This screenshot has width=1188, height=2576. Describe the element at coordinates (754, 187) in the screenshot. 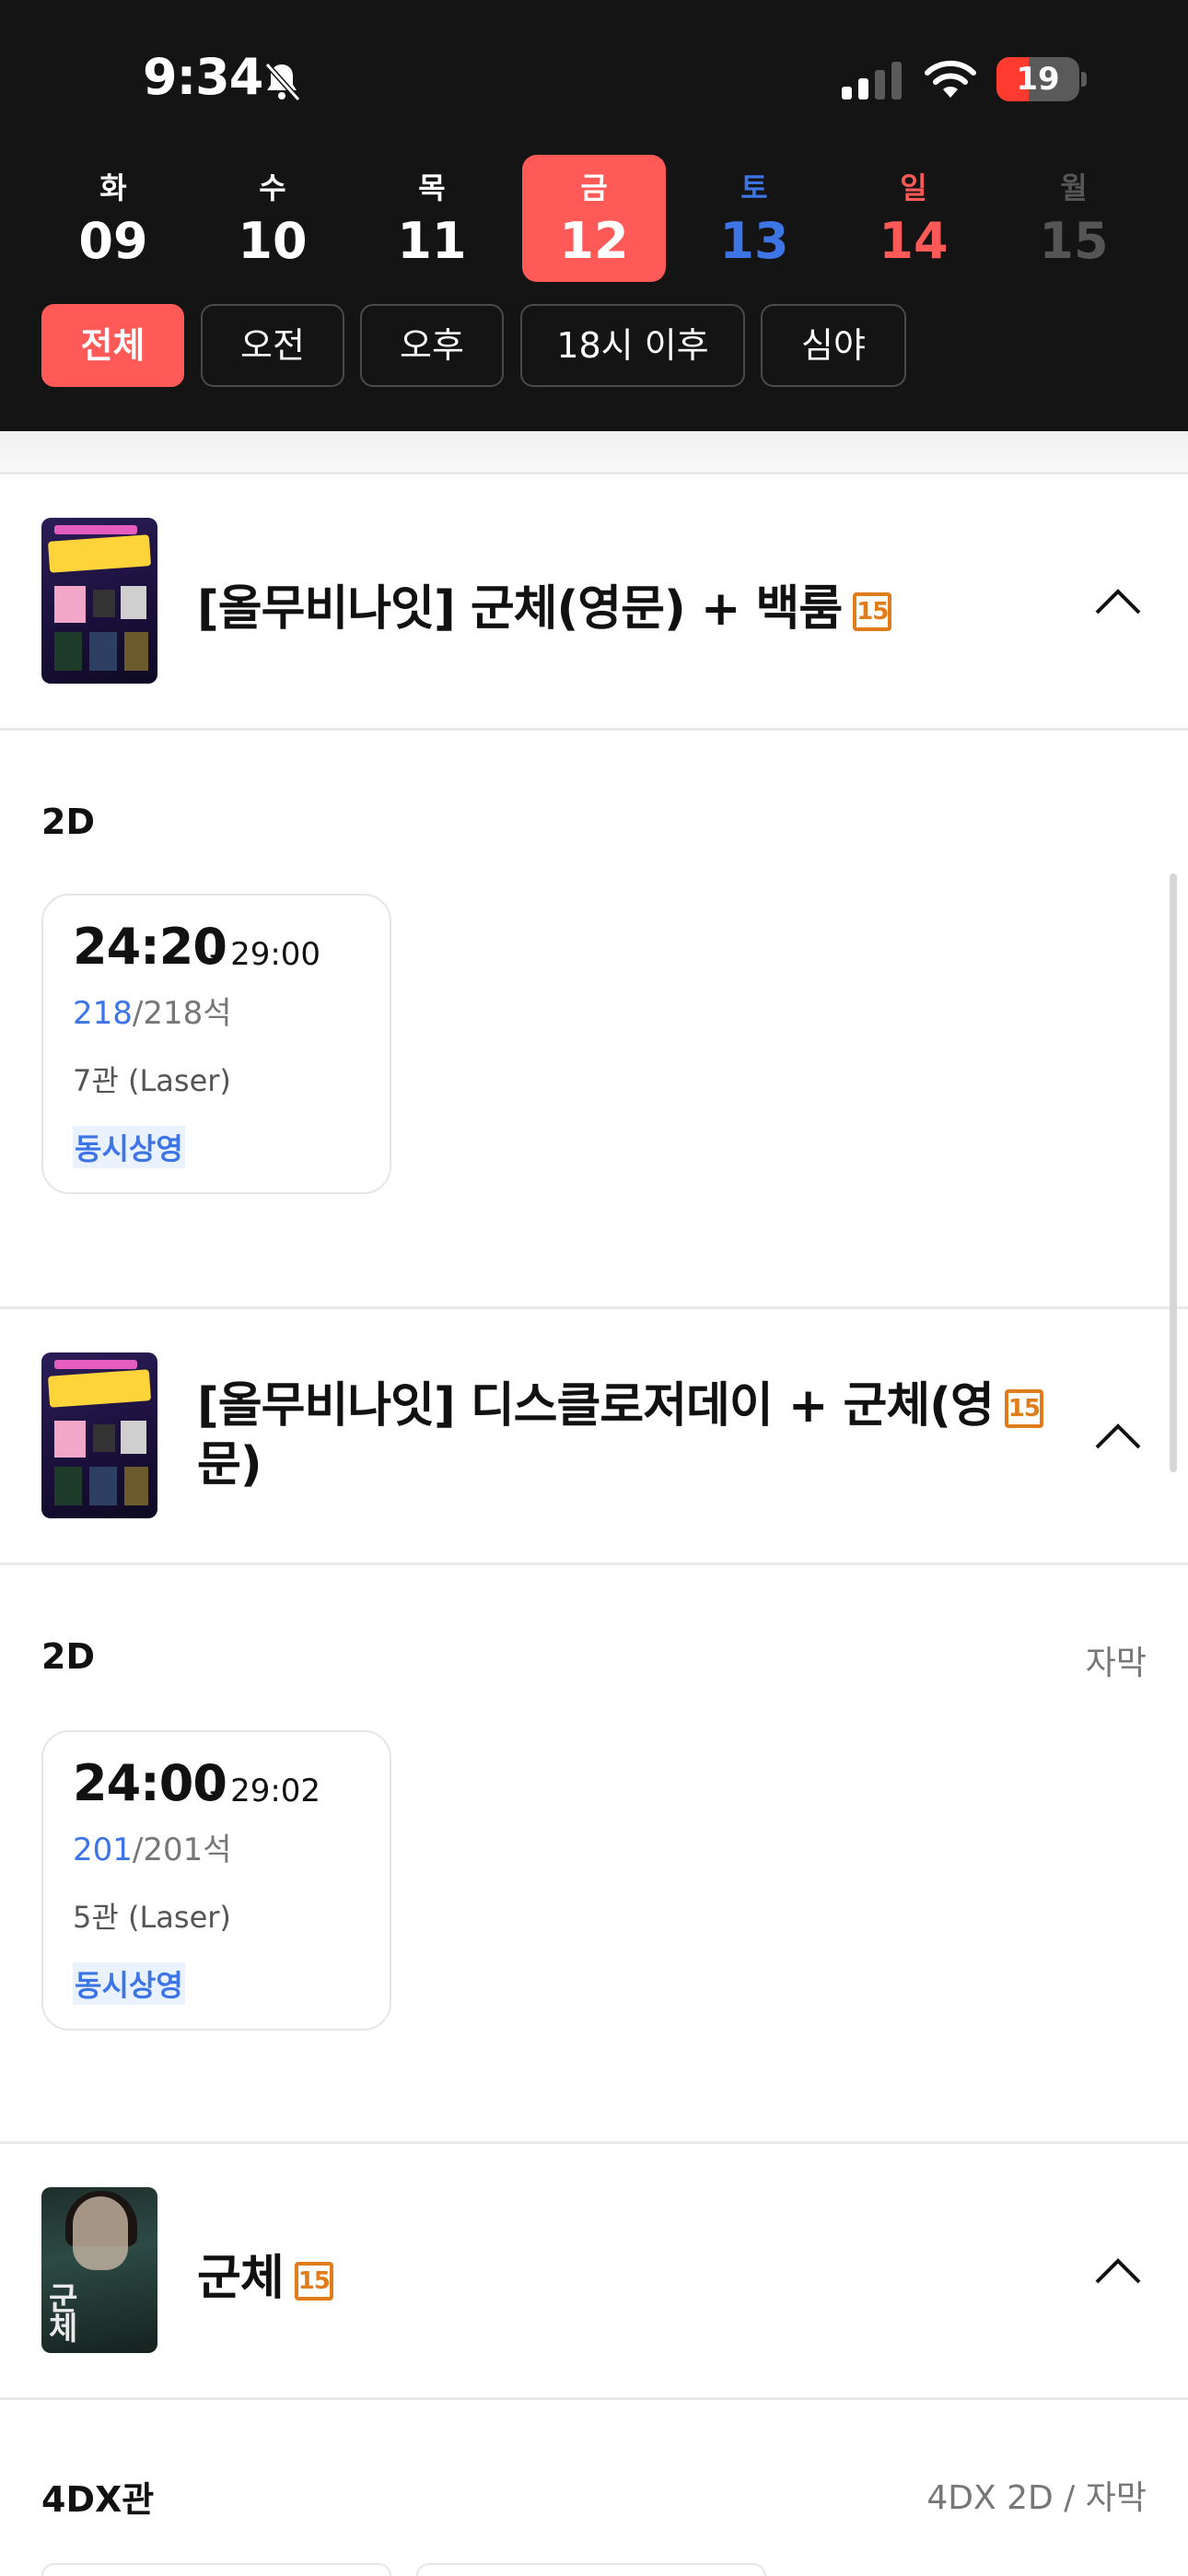

I see `date-weekday: 토` at that location.